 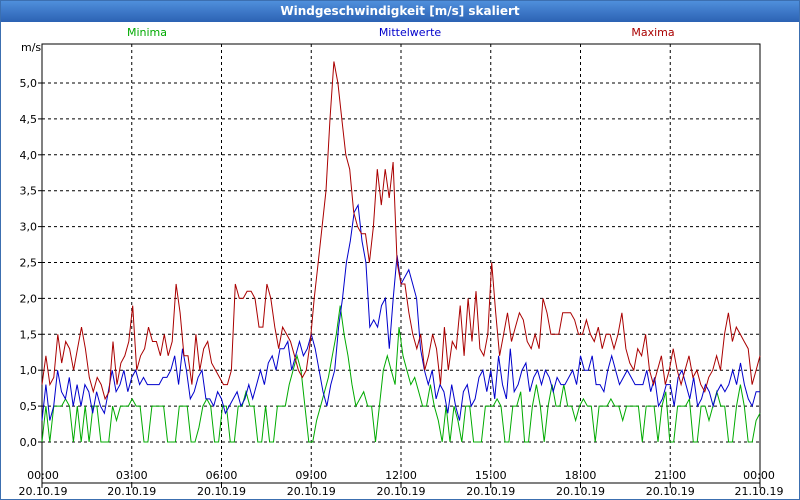 I want to click on x-tick-time: 18:00, so click(x=581, y=475).